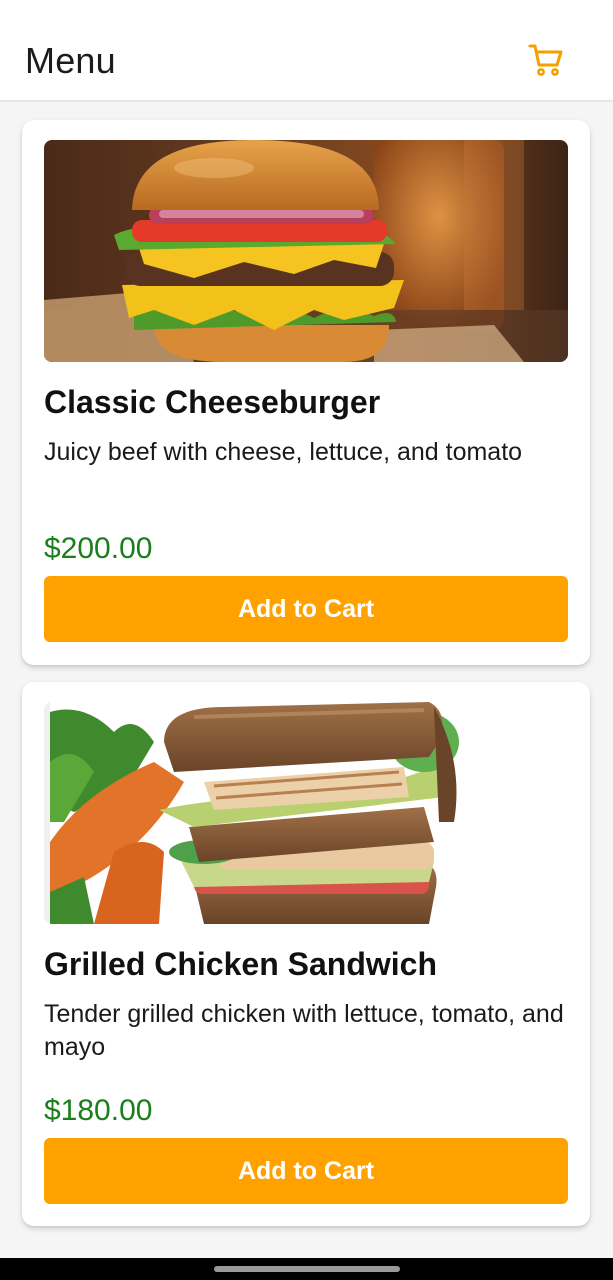 Image resolution: width=613 pixels, height=1280 pixels. What do you see at coordinates (212, 402) in the screenshot?
I see `item-name: Classic Cheeseburger` at bounding box center [212, 402].